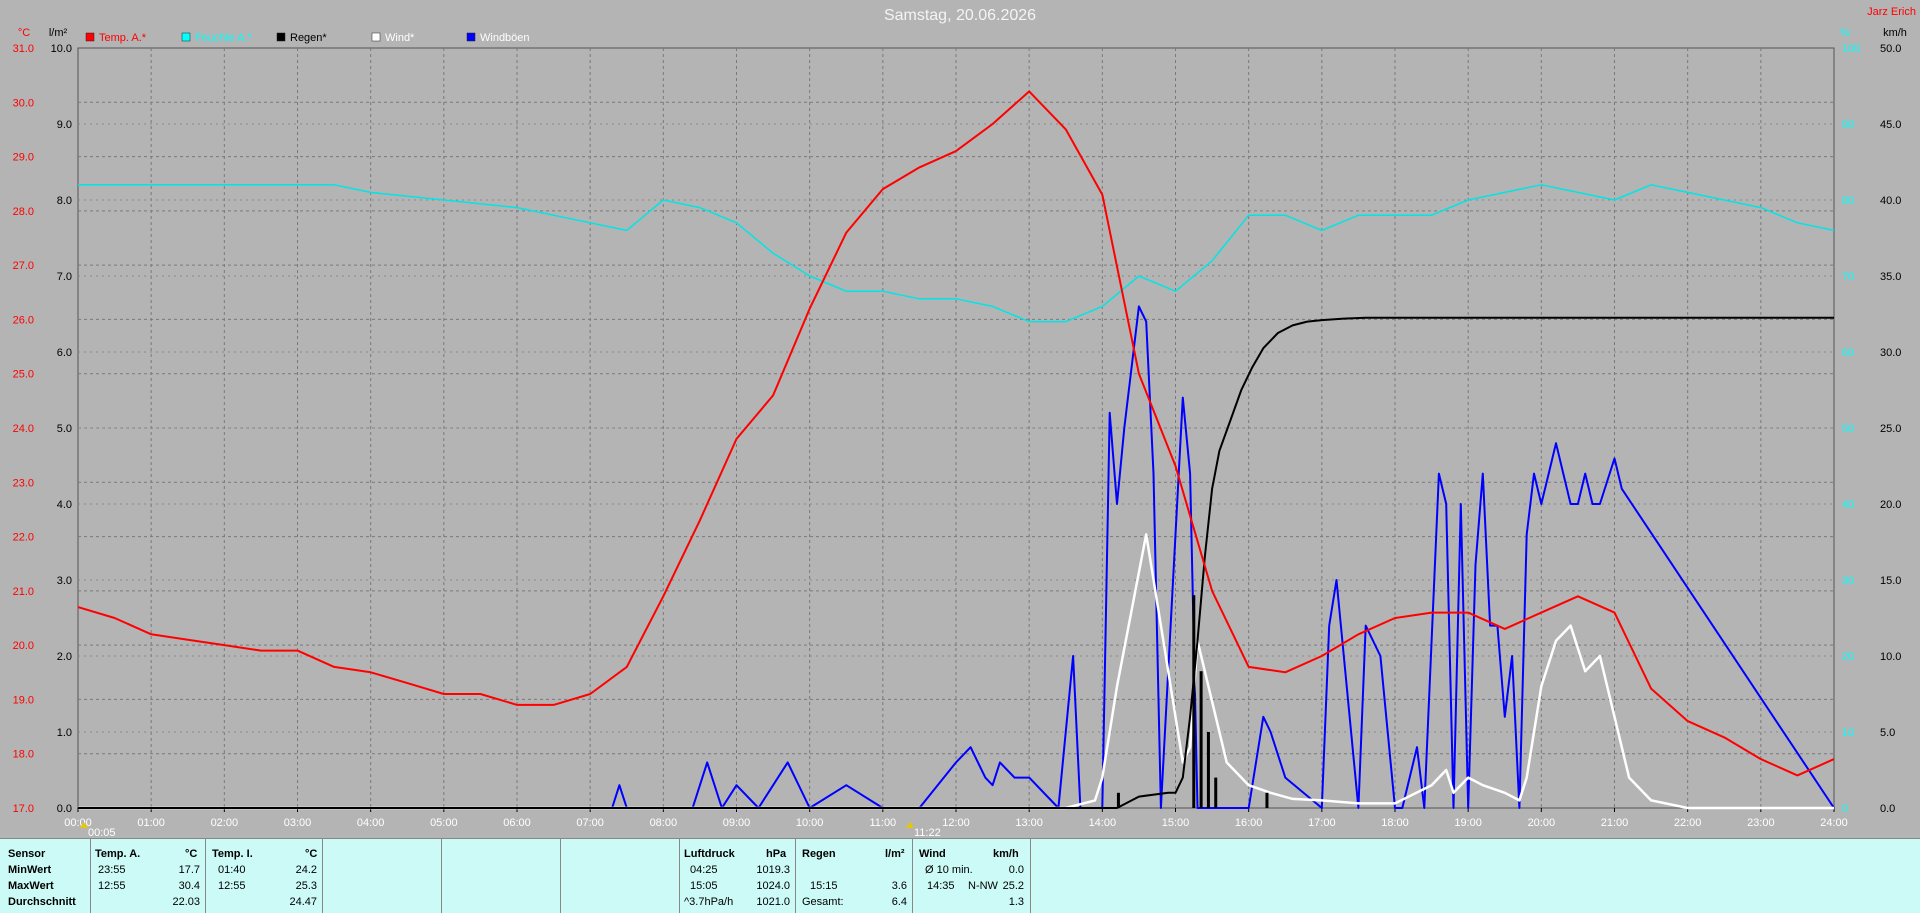 The height and width of the screenshot is (913, 1920). Describe the element at coordinates (1887, 733) in the screenshot. I see `wind-axis-tick-label: 5.0` at that location.